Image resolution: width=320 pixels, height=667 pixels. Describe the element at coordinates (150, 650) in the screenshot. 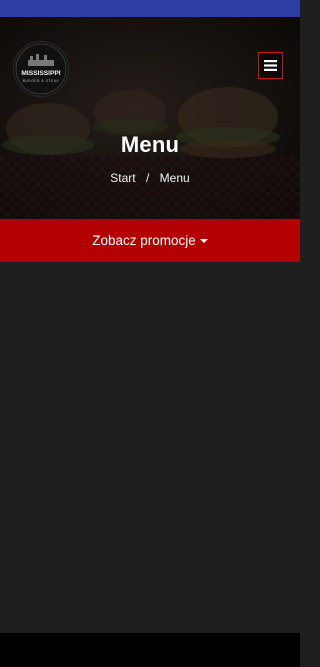

I see `navigation-bar` at that location.